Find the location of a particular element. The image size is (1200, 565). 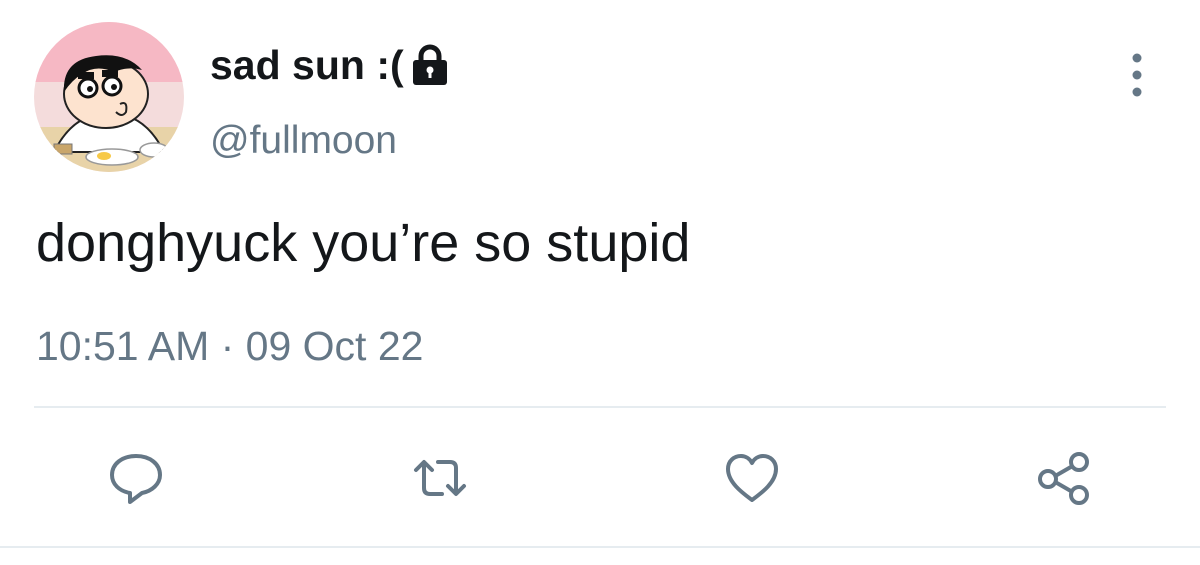

reply-button is located at coordinates (136, 478).